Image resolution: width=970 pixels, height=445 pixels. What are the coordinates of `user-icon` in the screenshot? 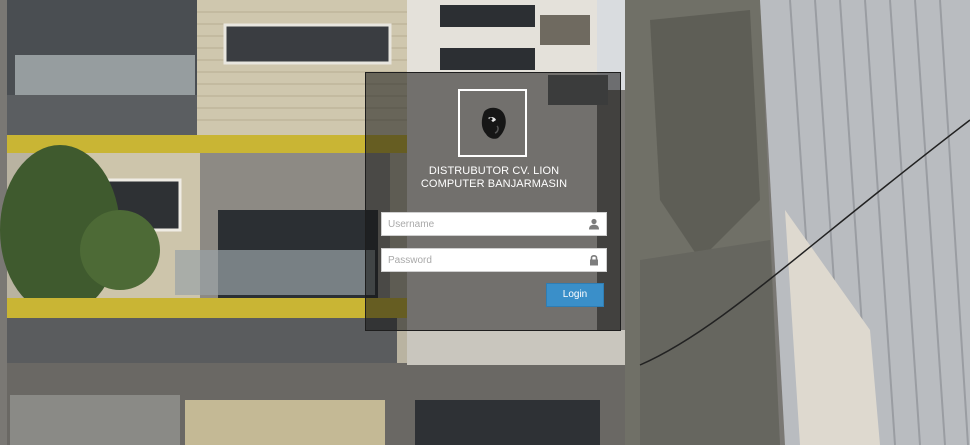 It's located at (594, 224).